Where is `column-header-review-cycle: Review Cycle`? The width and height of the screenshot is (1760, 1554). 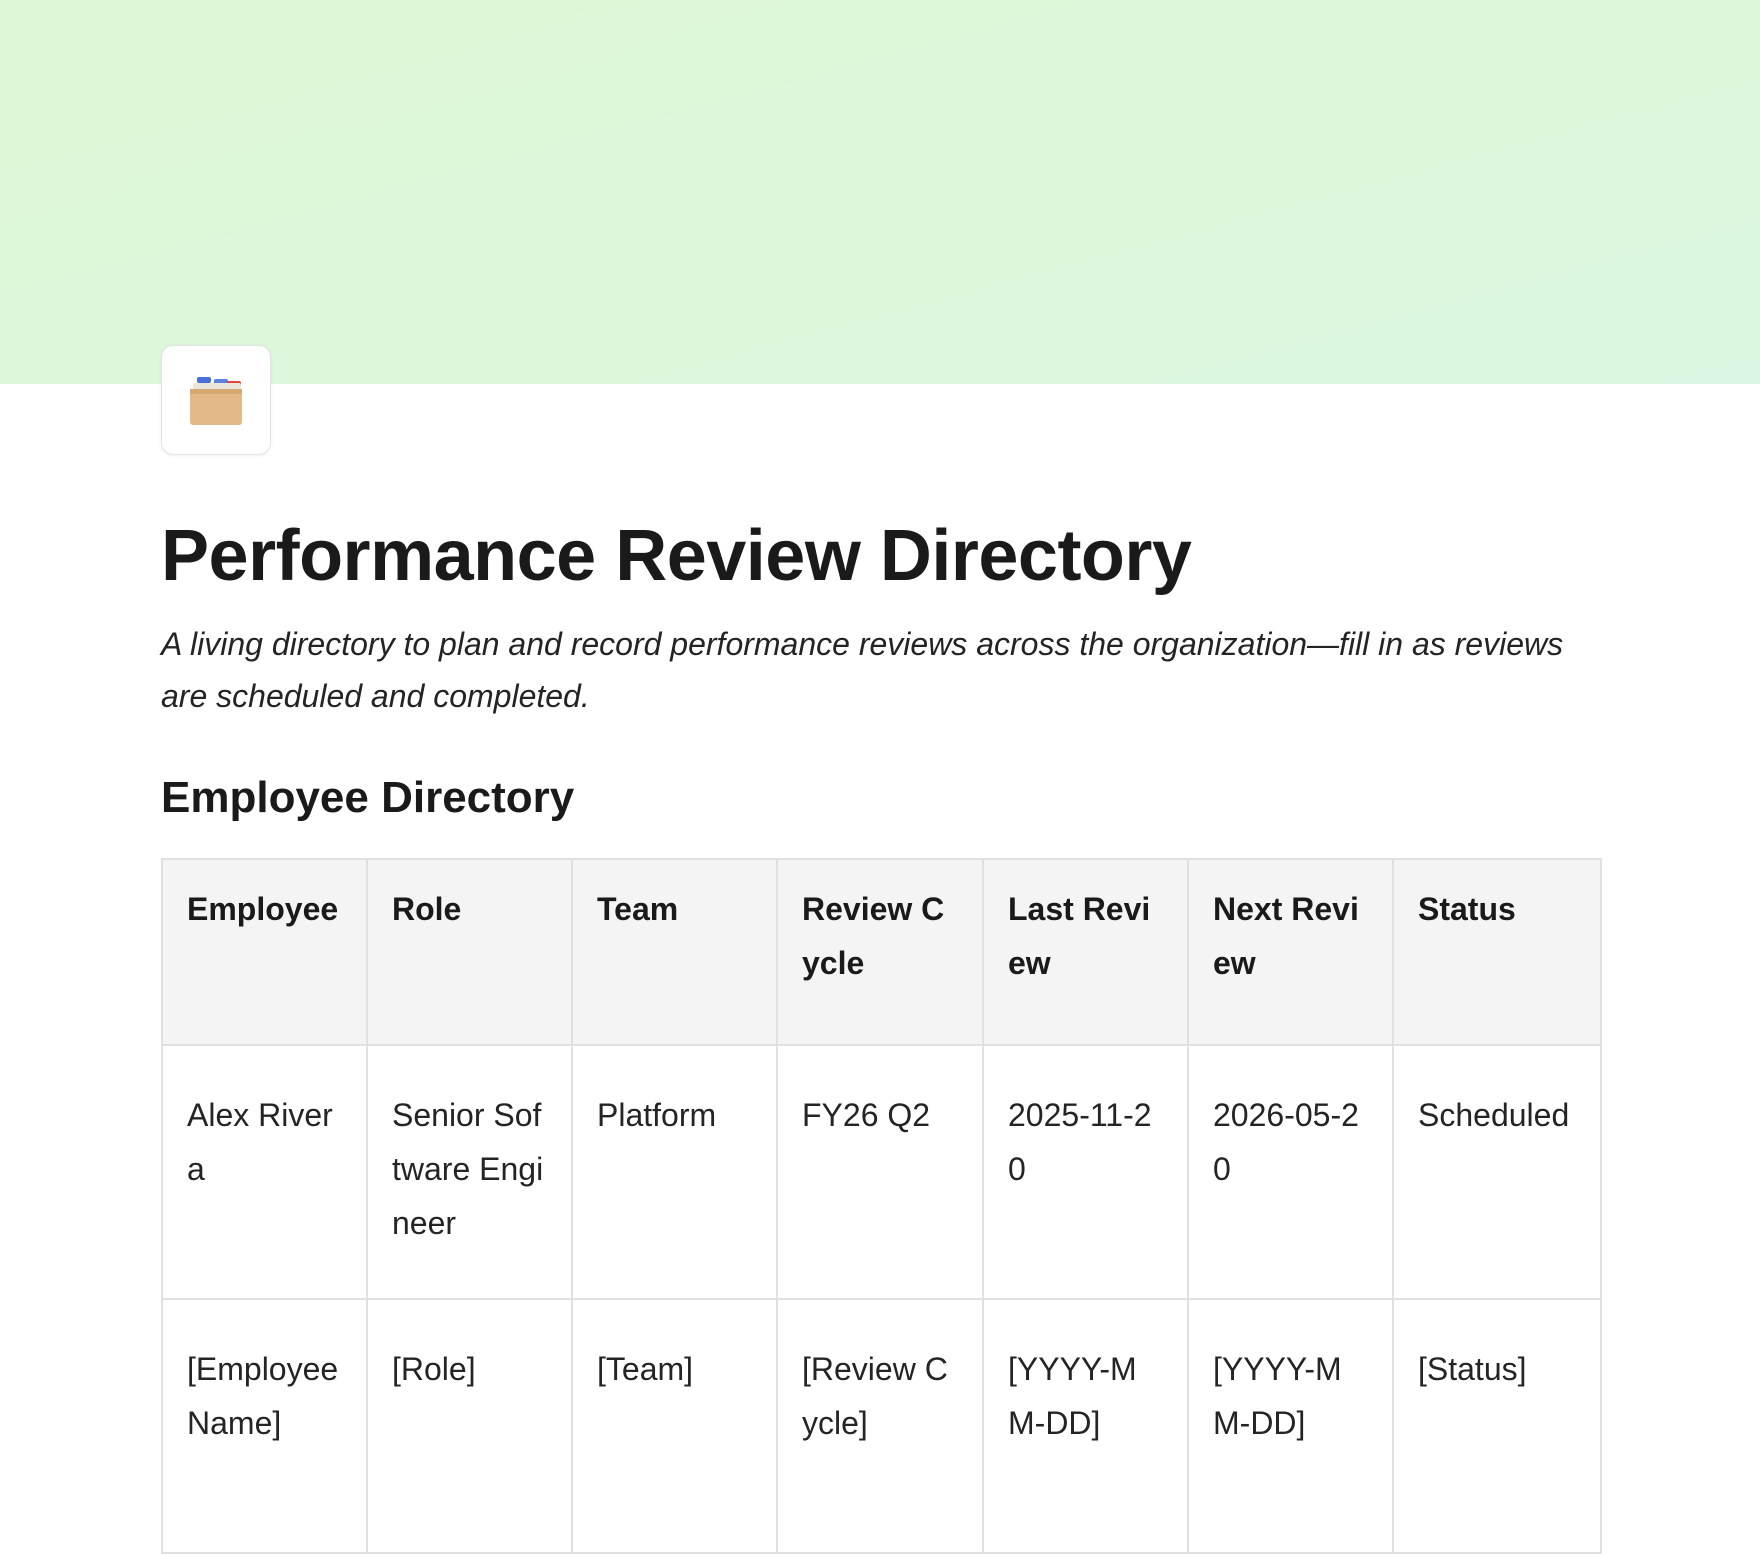 column-header-review-cycle: Review Cycle is located at coordinates (880, 952).